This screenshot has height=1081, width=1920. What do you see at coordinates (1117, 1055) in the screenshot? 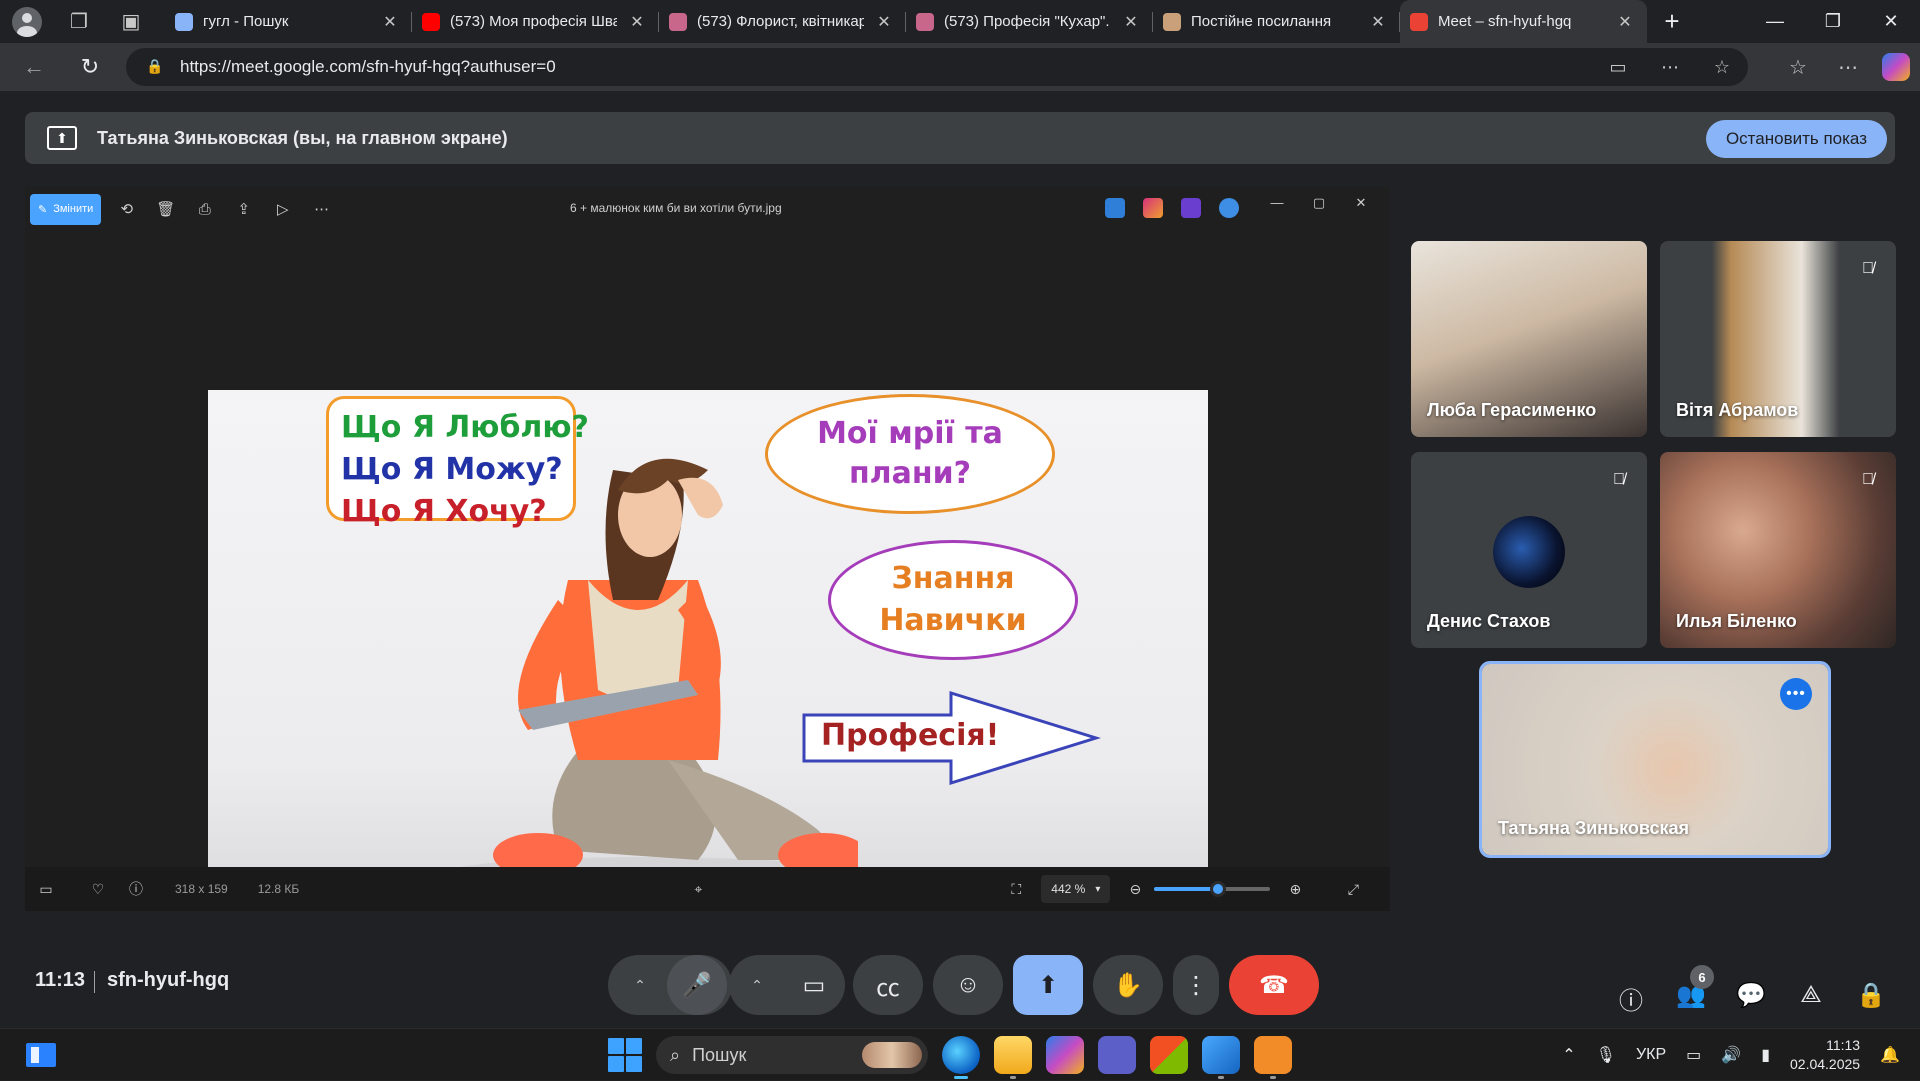
I see `teams-icon` at bounding box center [1117, 1055].